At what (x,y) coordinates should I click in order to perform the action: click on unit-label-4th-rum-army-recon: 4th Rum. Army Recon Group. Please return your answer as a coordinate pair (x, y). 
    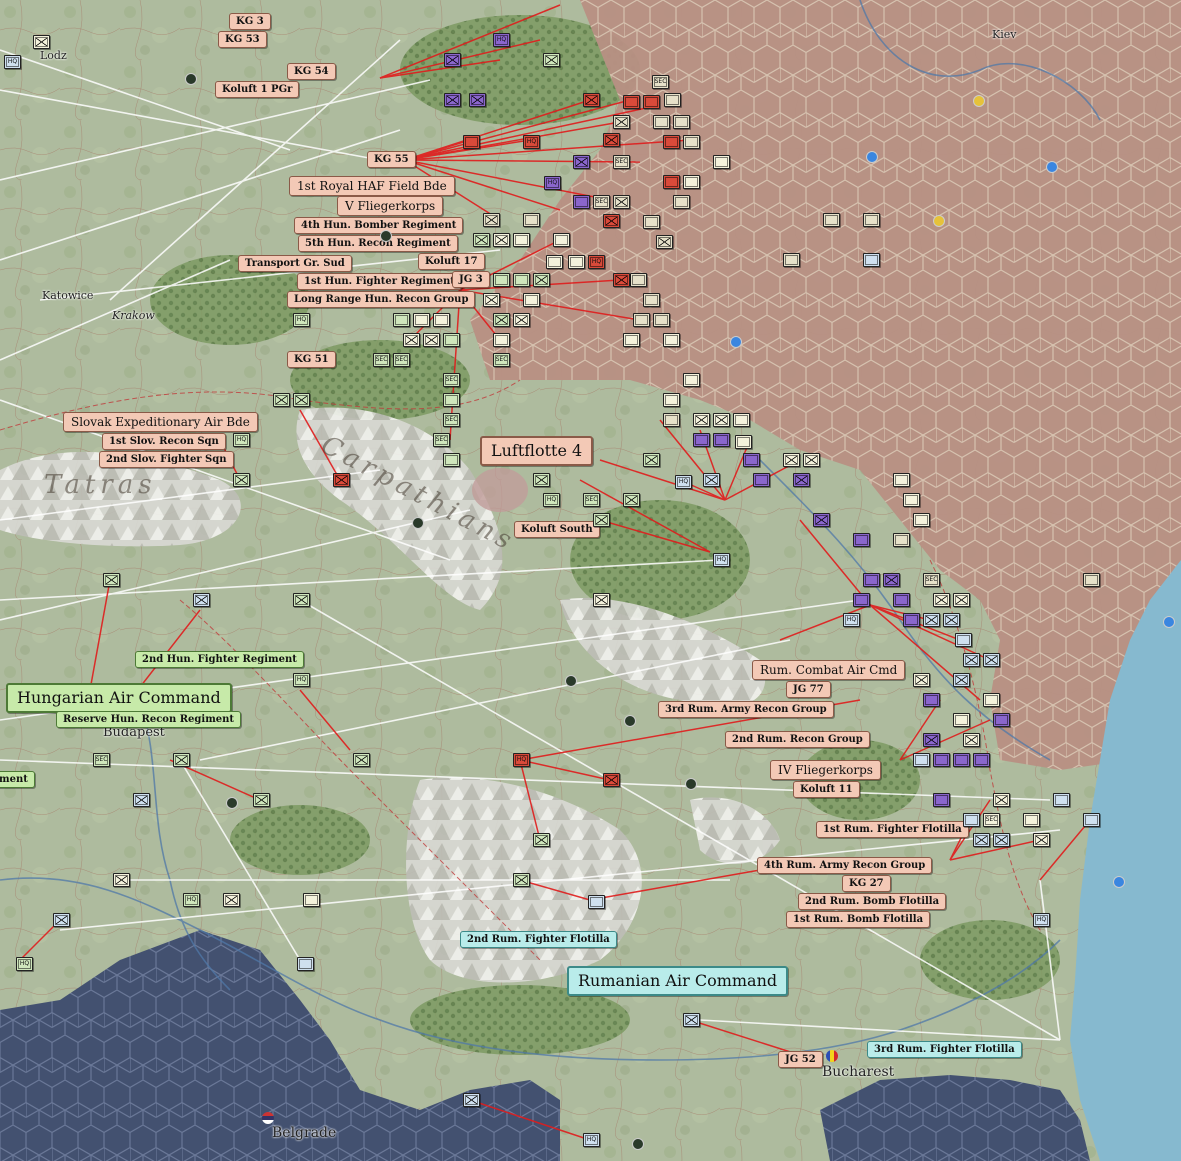
    Looking at the image, I should click on (845, 865).